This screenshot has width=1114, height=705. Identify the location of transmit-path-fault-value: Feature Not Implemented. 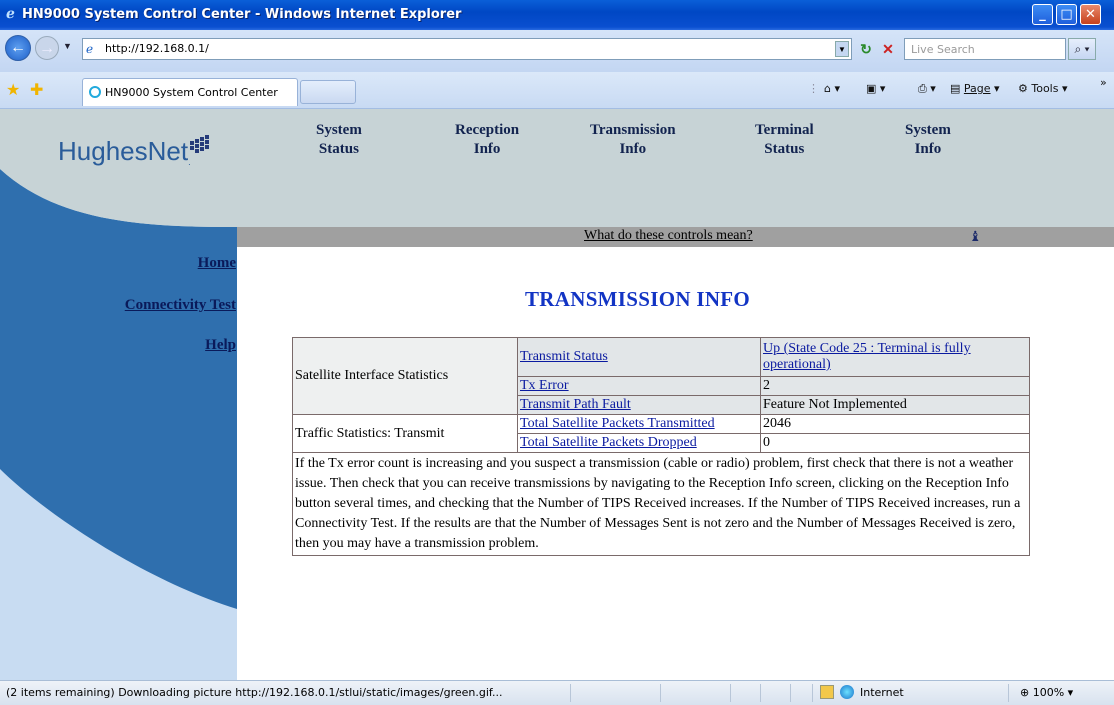
(895, 405).